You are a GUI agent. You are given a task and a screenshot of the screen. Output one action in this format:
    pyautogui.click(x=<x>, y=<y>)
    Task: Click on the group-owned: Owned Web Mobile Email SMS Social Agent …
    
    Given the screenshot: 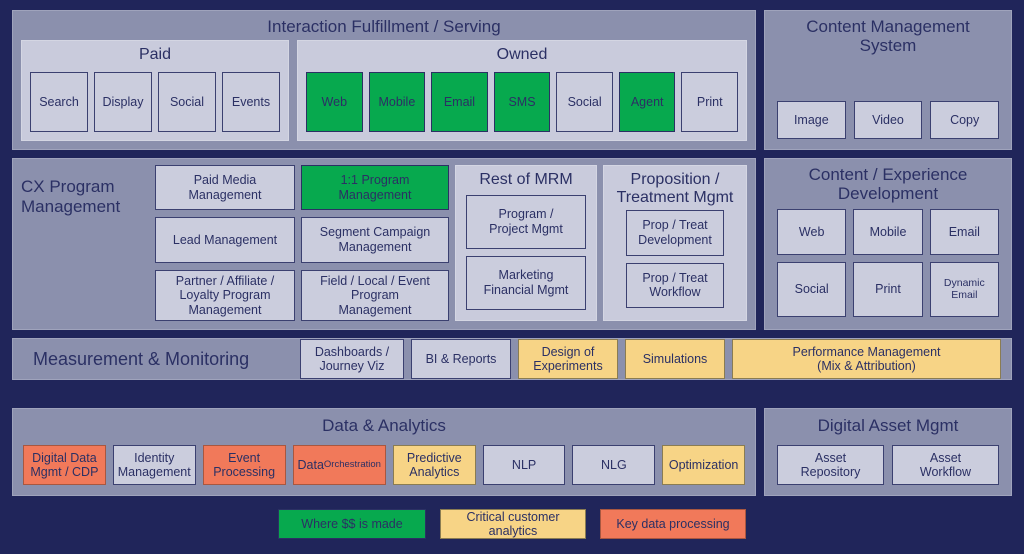 What is the action you would take?
    pyautogui.click(x=522, y=90)
    